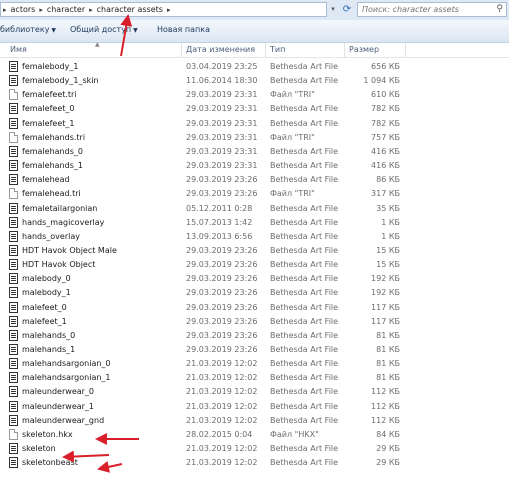 This screenshot has height=480, width=509. What do you see at coordinates (86, 456) in the screenshot?
I see `annotation-arrow-skeleton` at bounding box center [86, 456].